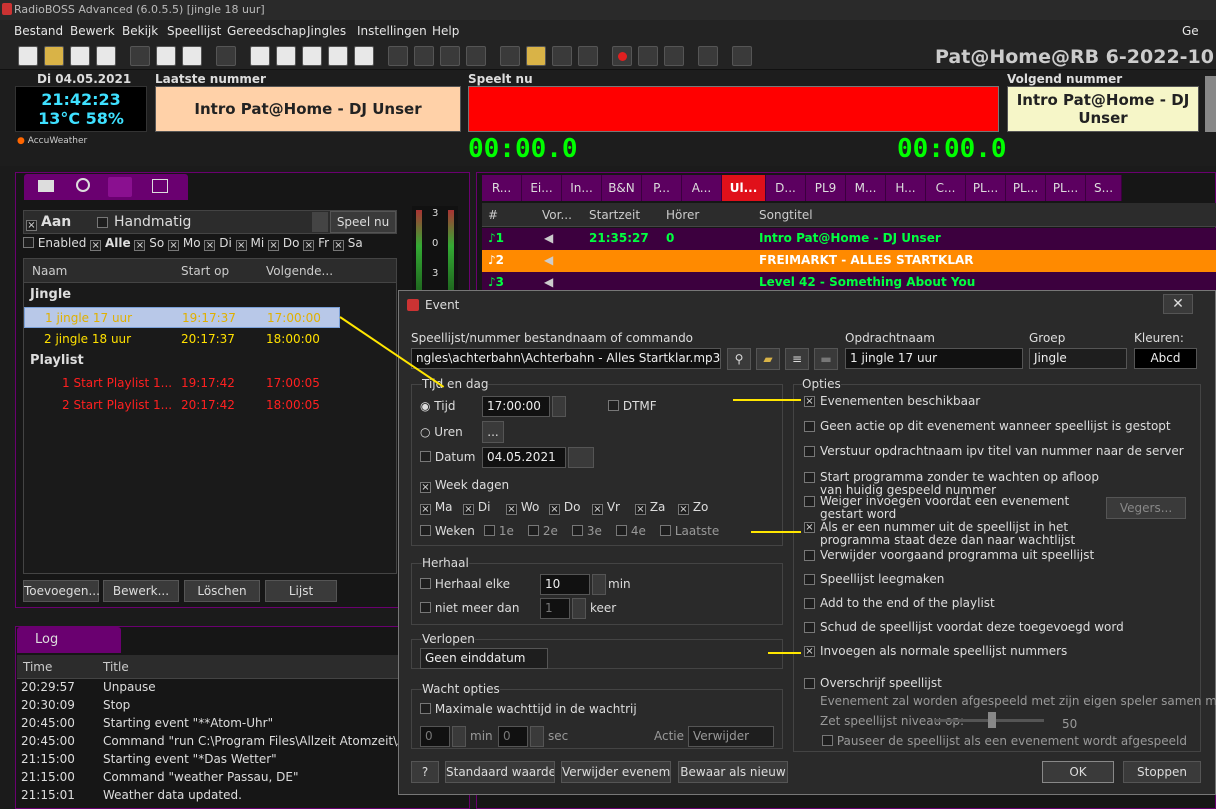 The height and width of the screenshot is (809, 1216). What do you see at coordinates (826, 188) in the screenshot?
I see `playlist-tab: PL9` at bounding box center [826, 188].